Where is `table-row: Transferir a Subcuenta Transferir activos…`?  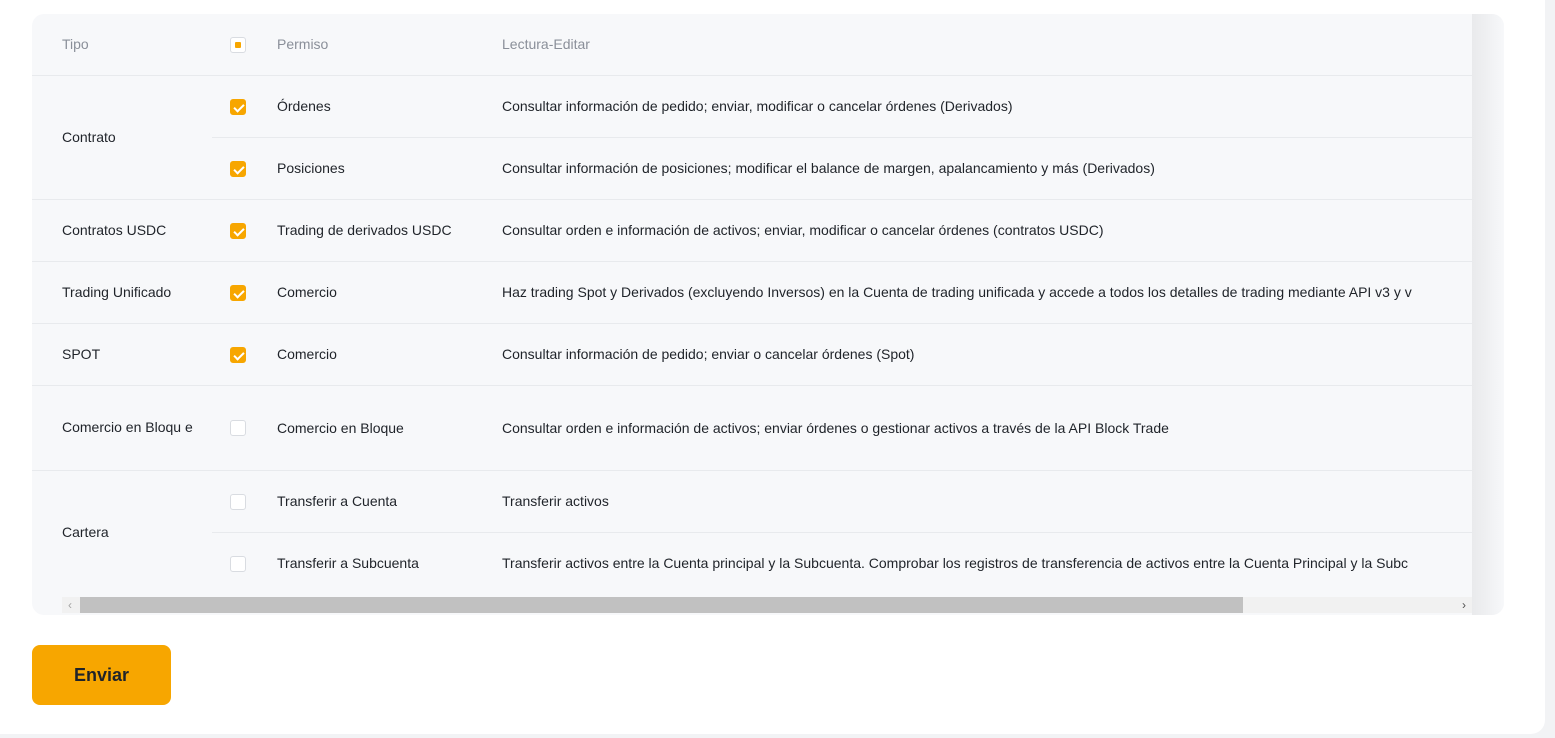 table-row: Transferir a Subcuenta Transferir activos… is located at coordinates (752, 562).